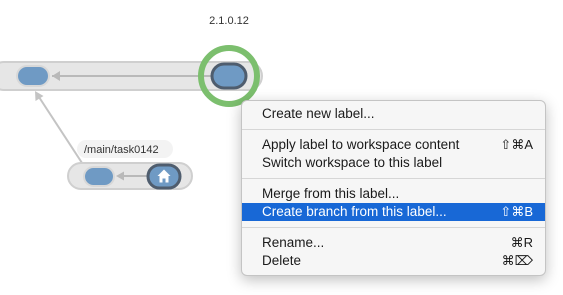  Describe the element at coordinates (99, 176) in the screenshot. I see `changeset-branch-first` at that location.